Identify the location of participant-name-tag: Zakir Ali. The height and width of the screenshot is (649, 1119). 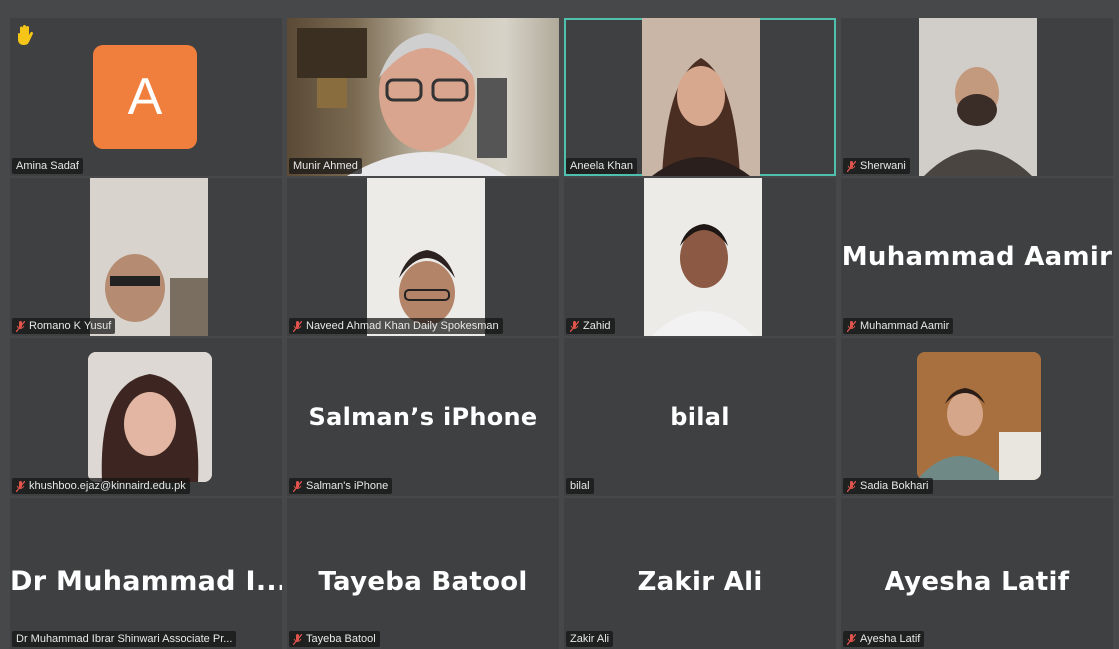
(590, 639).